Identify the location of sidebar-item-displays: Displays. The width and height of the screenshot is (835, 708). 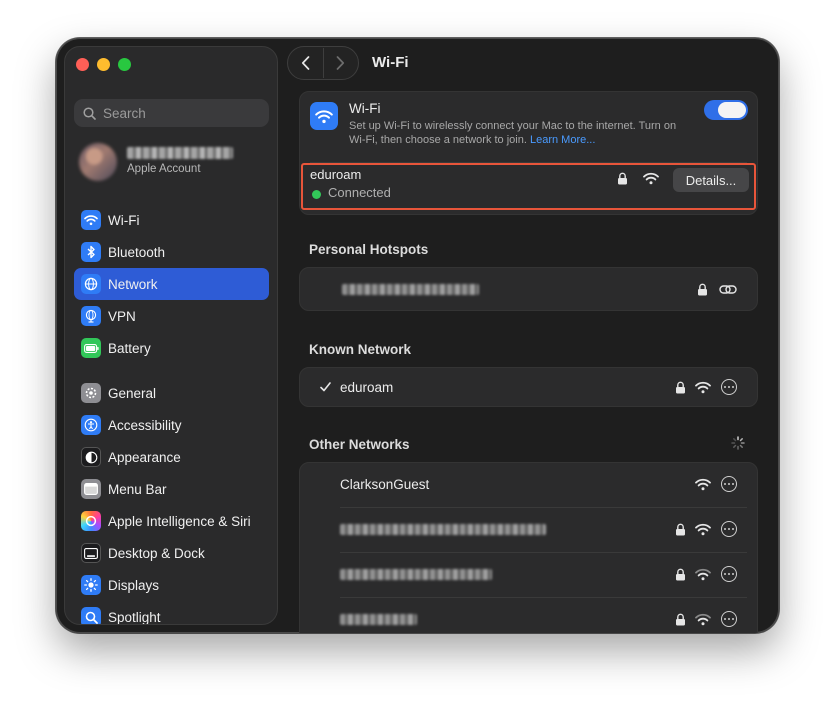
(171, 585).